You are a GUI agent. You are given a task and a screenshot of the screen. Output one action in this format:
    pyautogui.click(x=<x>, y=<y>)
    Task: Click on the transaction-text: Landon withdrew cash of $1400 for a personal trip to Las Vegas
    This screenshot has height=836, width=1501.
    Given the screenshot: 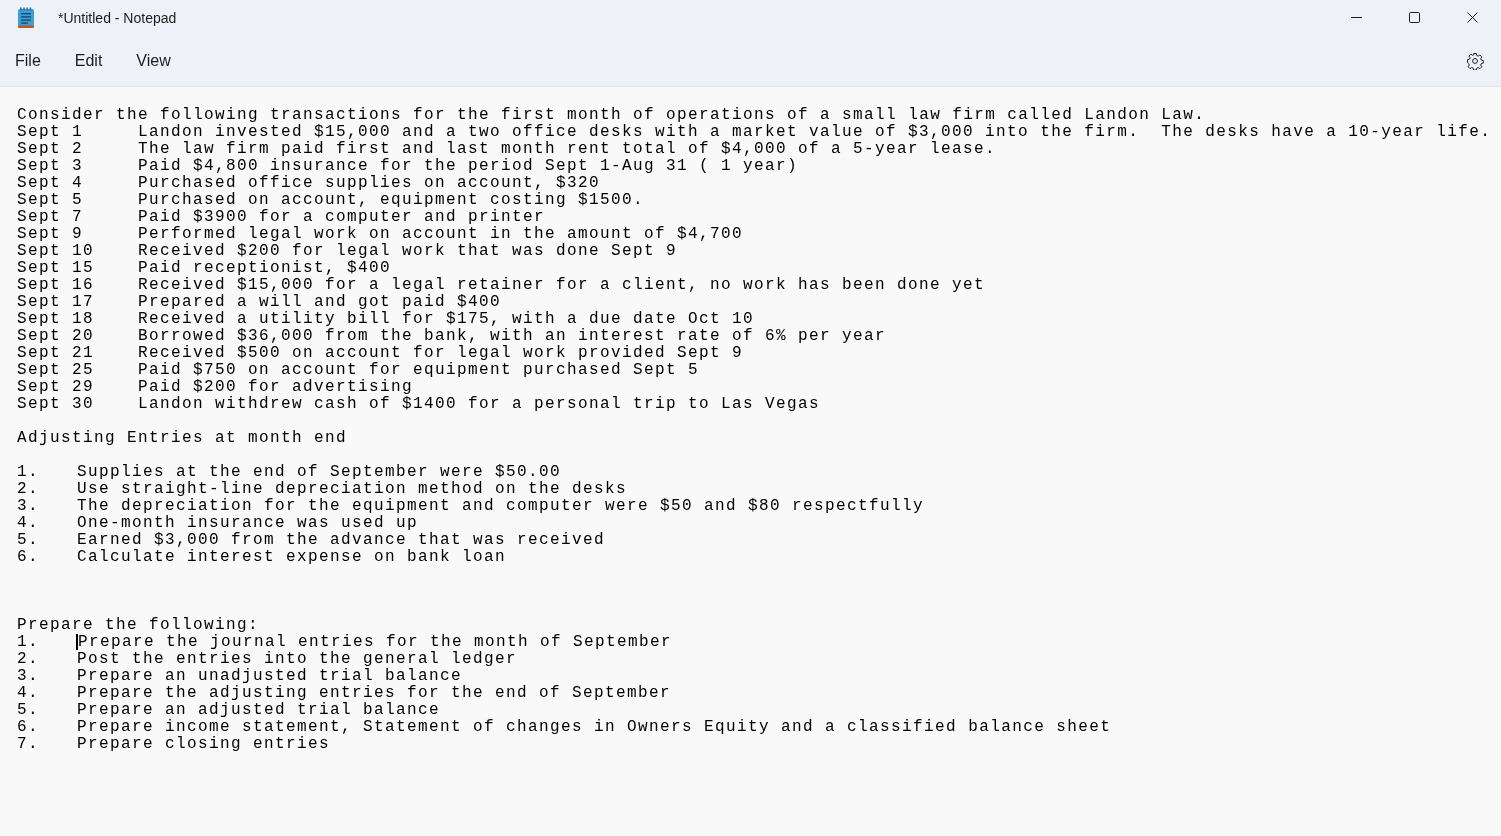 What is the action you would take?
    pyautogui.click(x=479, y=404)
    